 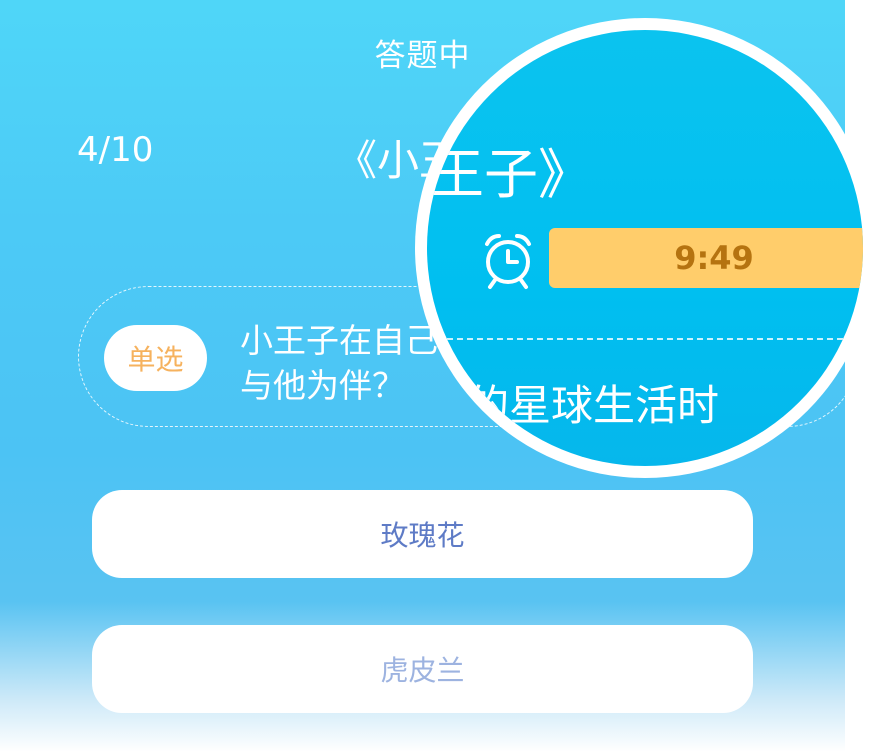 What do you see at coordinates (115, 150) in the screenshot?
I see `question-progress: 4/10` at bounding box center [115, 150].